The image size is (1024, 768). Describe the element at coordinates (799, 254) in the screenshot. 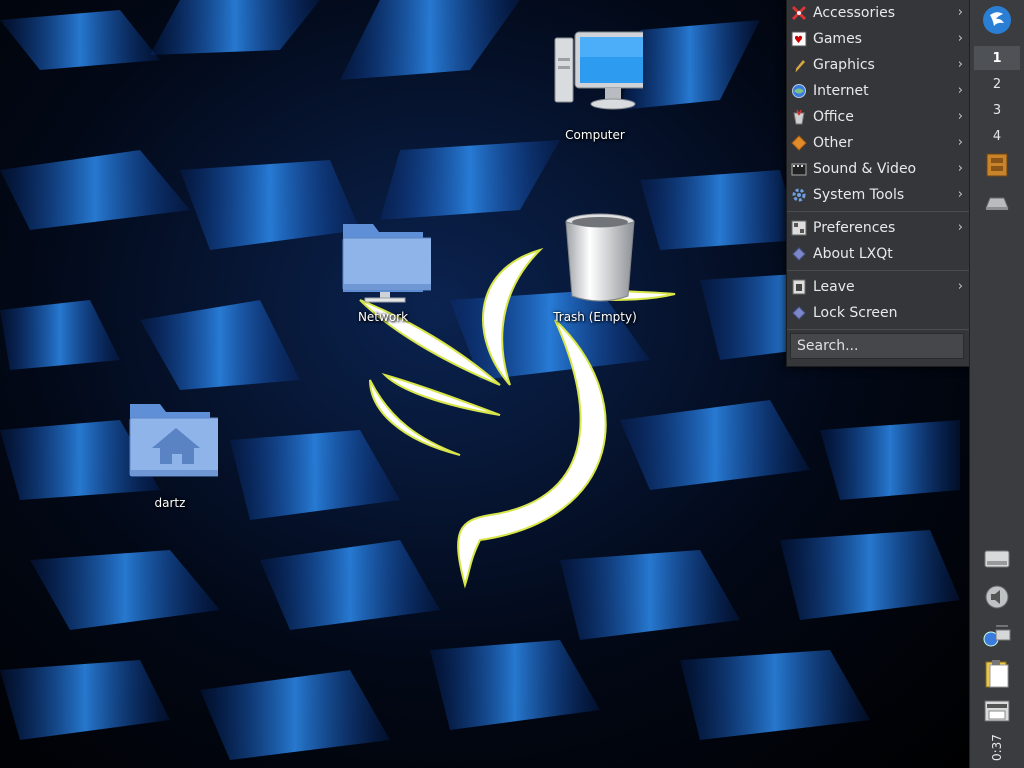

I see `about-icon` at that location.